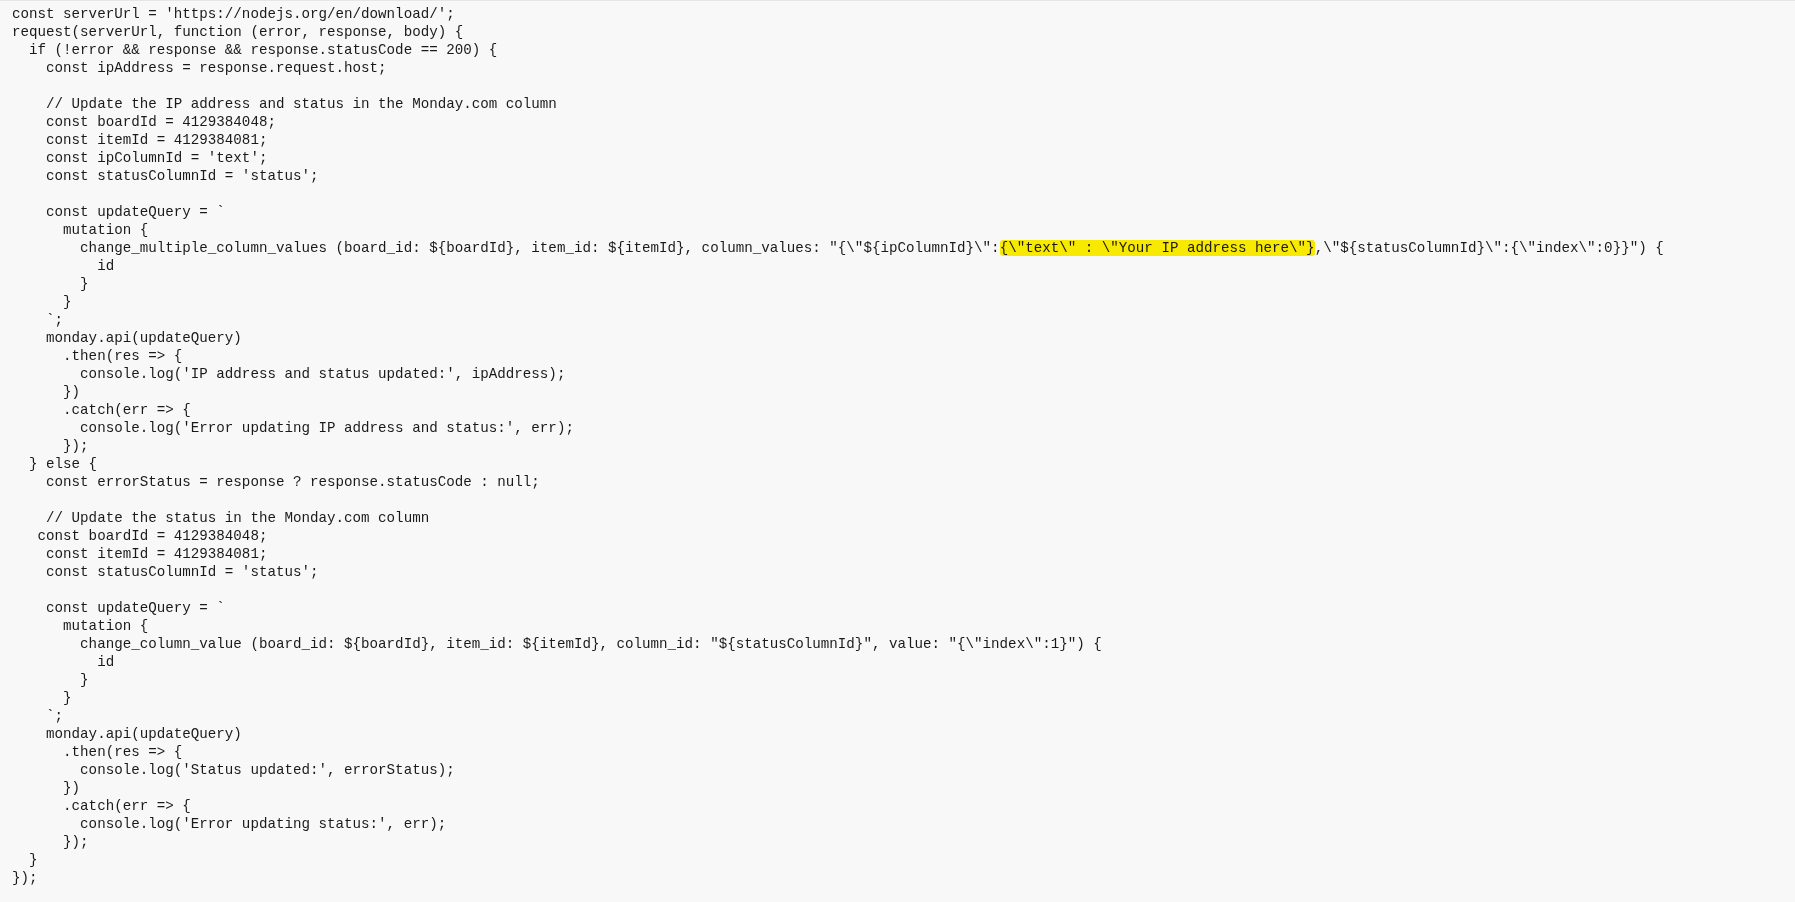  What do you see at coordinates (292, 482) in the screenshot?
I see `code-line: const errorStatus = response ? response.statusCode : null;` at bounding box center [292, 482].